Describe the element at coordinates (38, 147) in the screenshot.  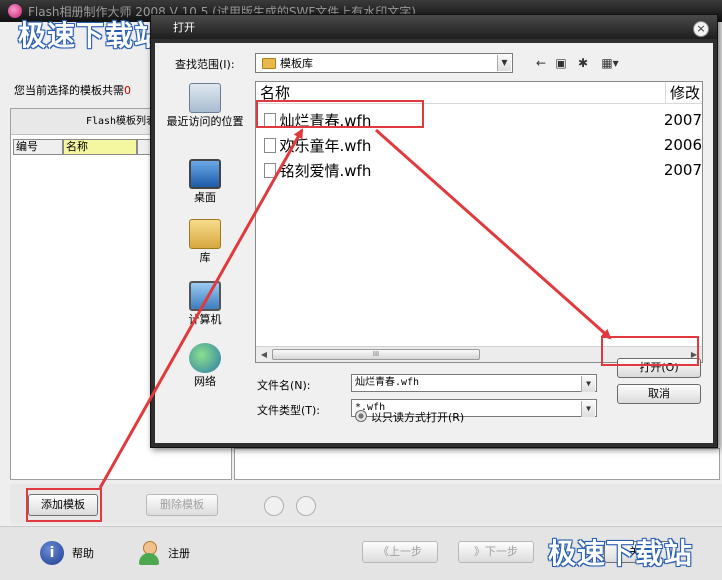
I see `column-number: 编号` at that location.